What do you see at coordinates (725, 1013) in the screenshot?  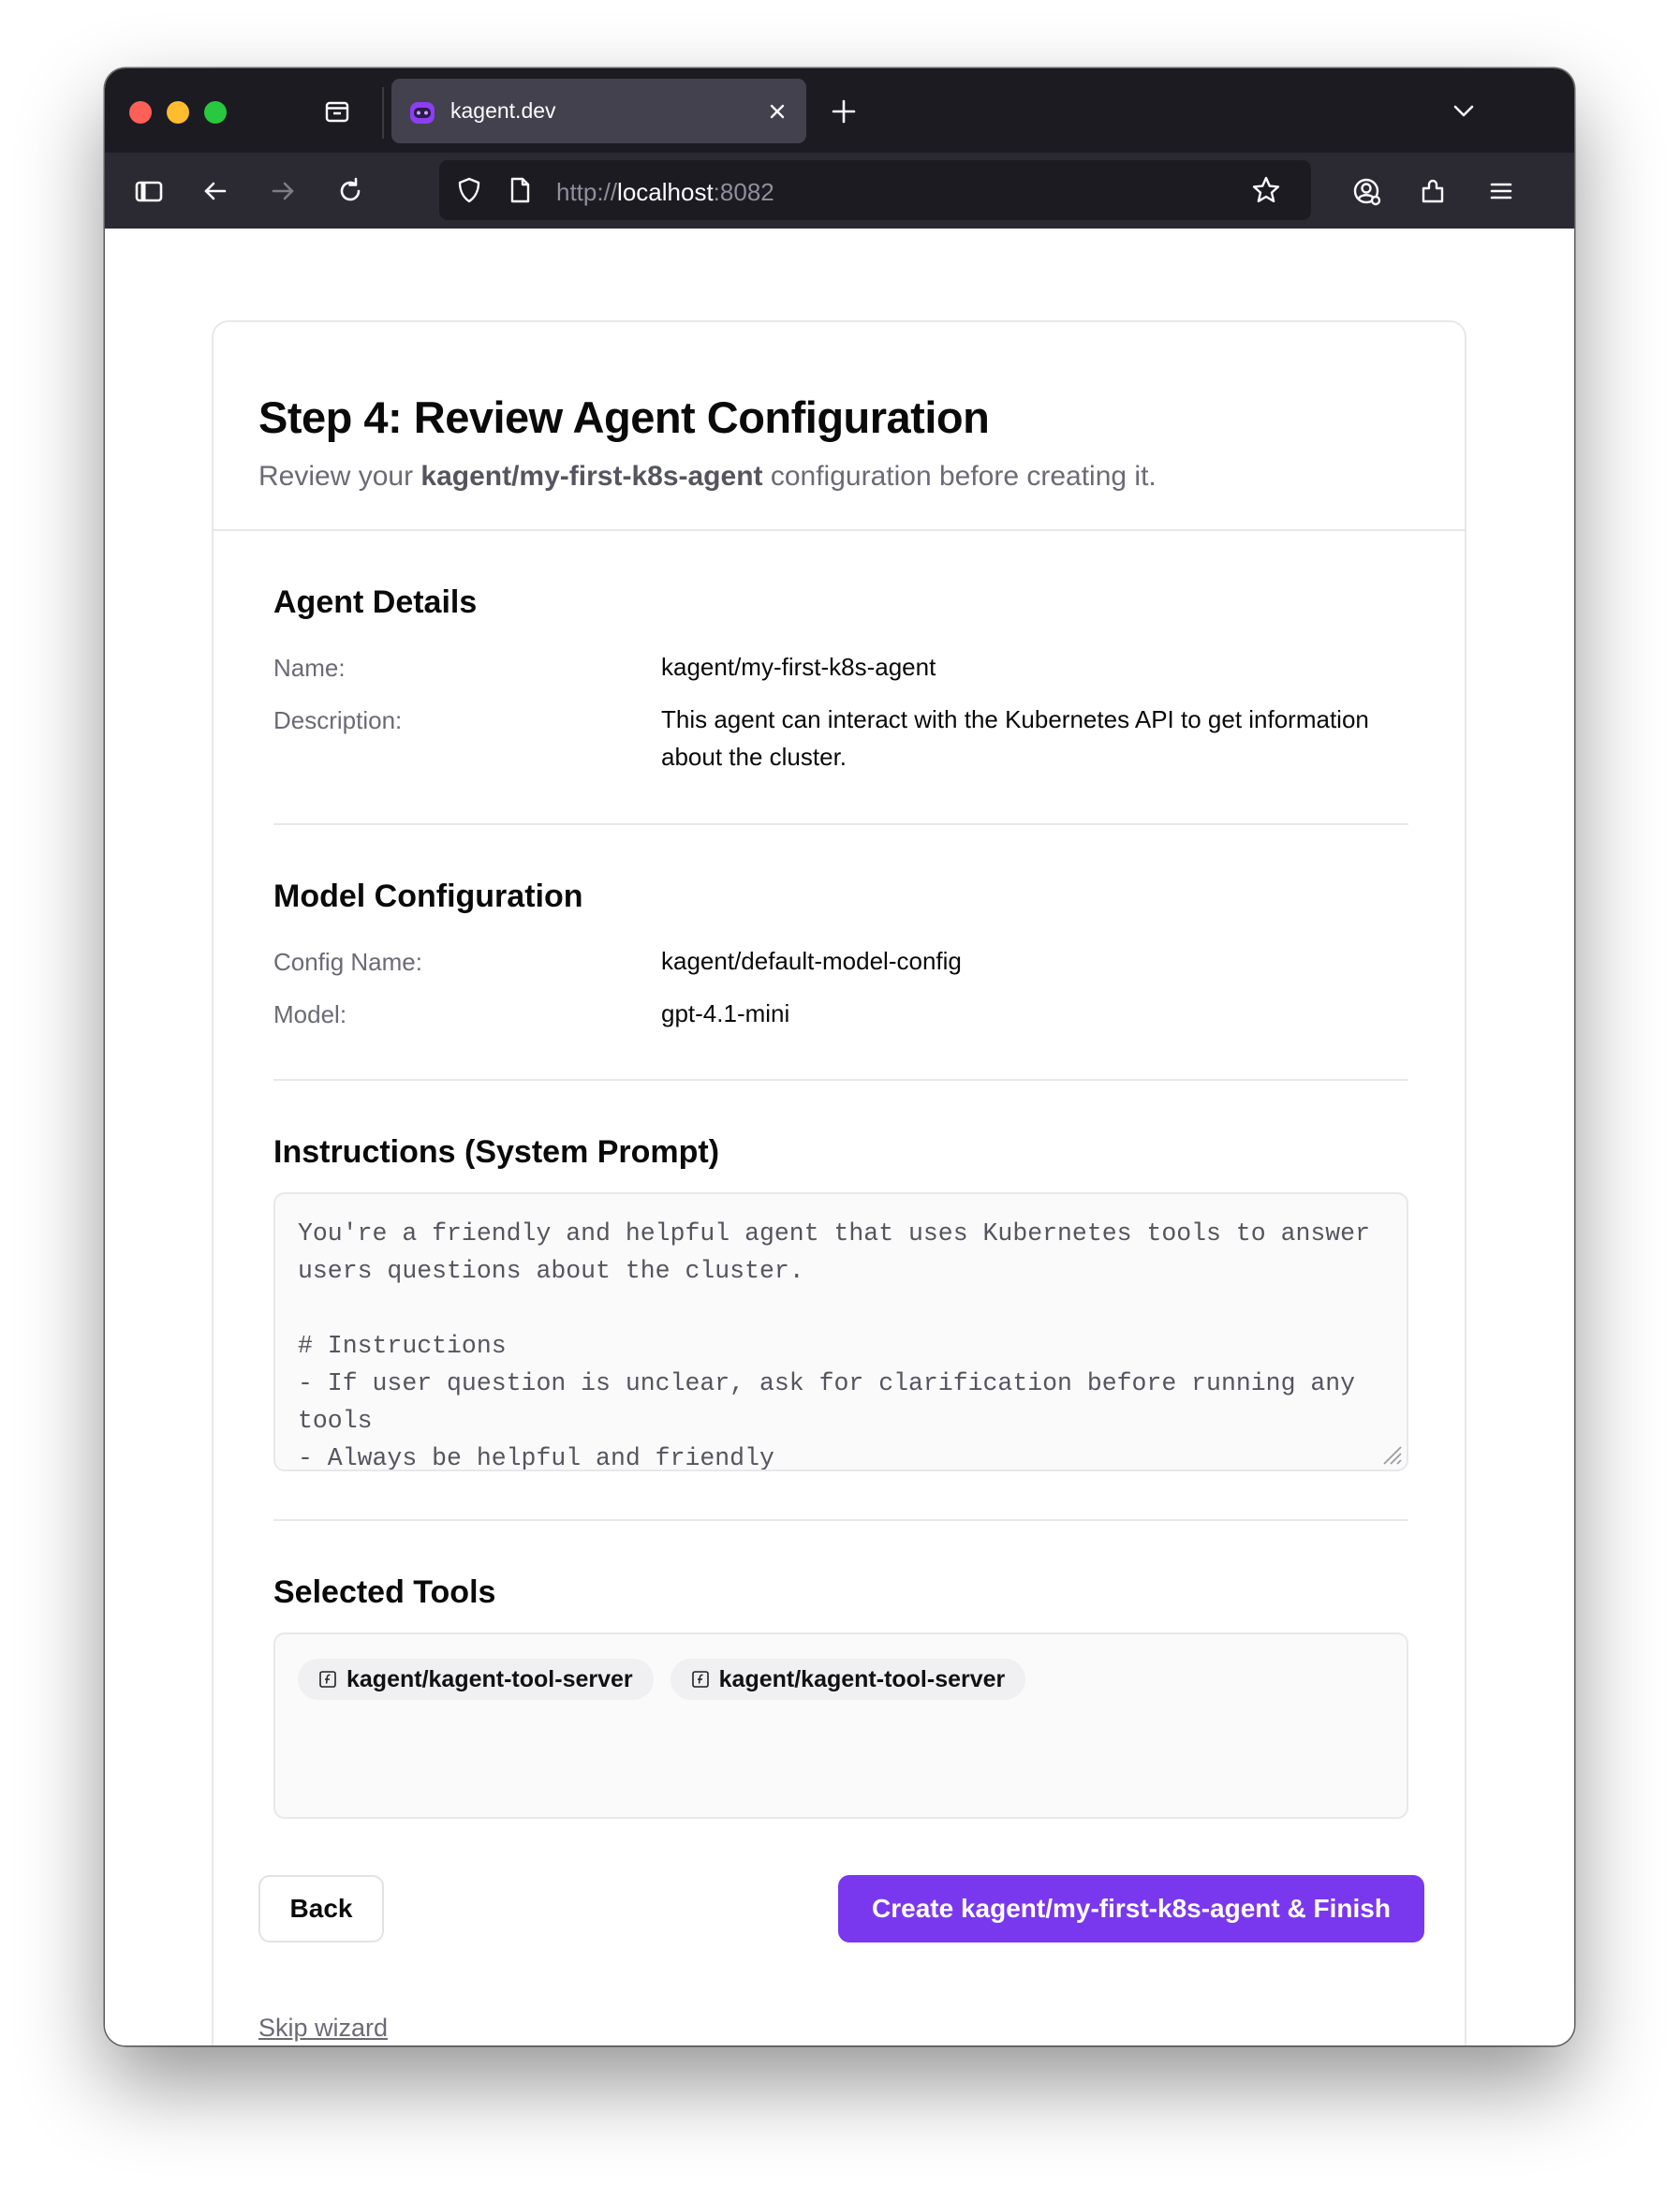 I see `model-value: gpt-4.1-mini` at bounding box center [725, 1013].